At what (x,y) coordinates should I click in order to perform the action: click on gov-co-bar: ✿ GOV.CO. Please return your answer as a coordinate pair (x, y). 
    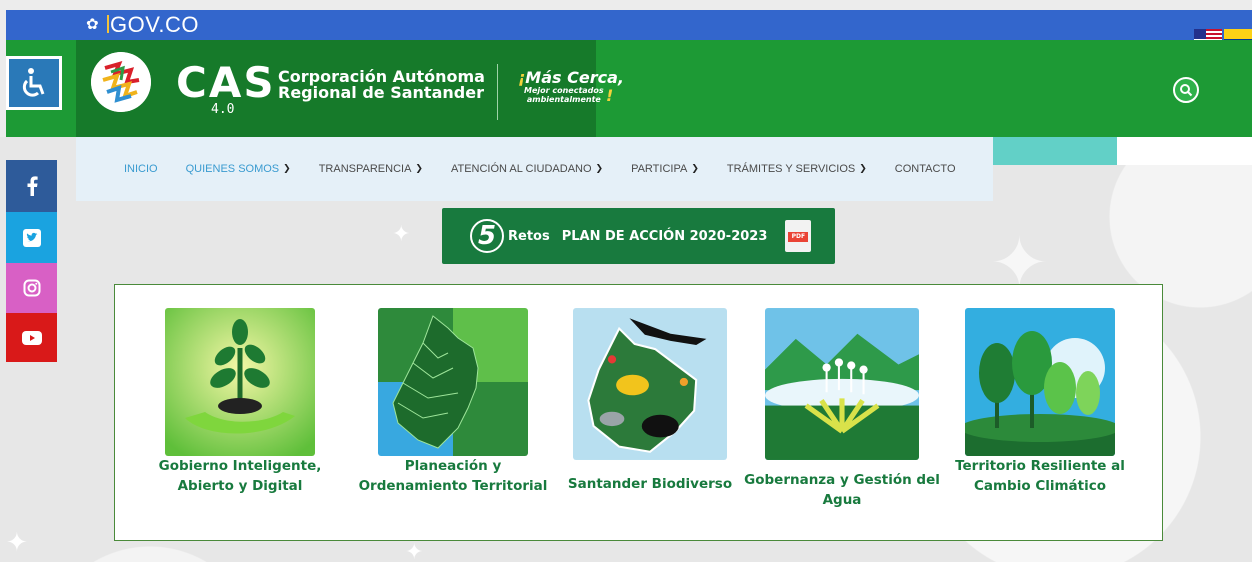
    Looking at the image, I should click on (629, 25).